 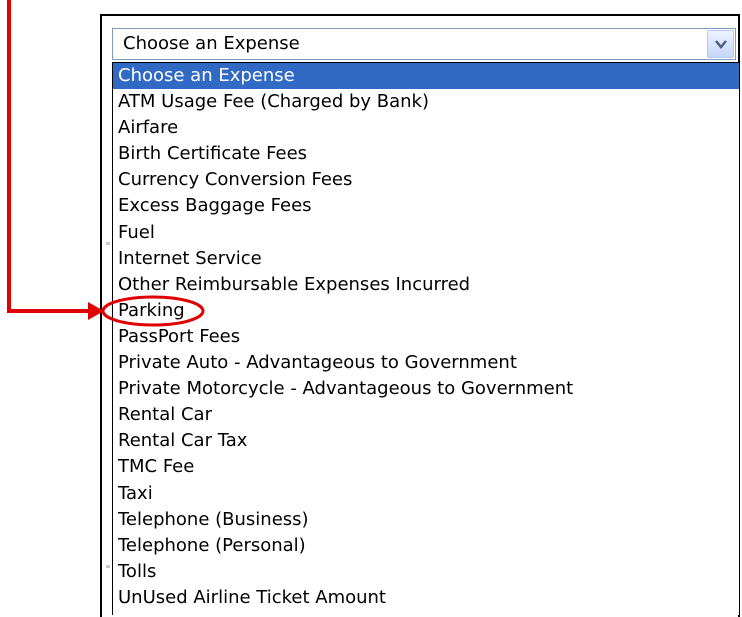 What do you see at coordinates (426, 233) in the screenshot?
I see `option-fuel: Fuel` at bounding box center [426, 233].